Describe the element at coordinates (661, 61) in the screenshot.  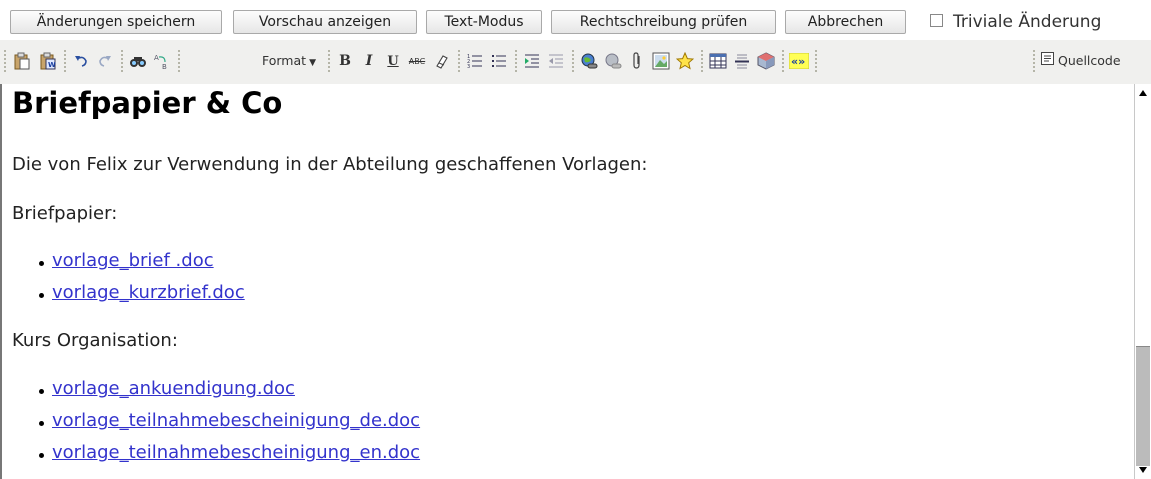
I see `image-icon` at that location.